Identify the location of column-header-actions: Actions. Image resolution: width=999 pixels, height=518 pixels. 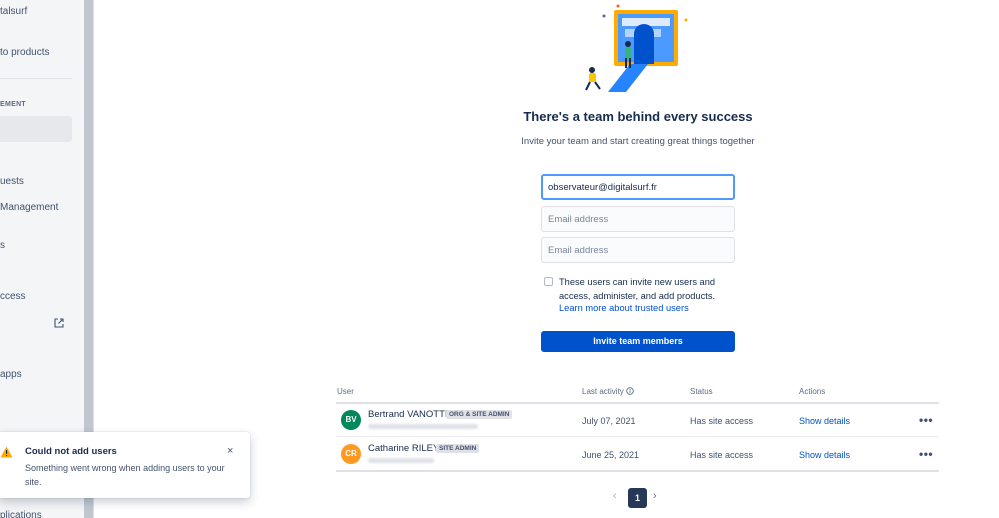
(812, 391).